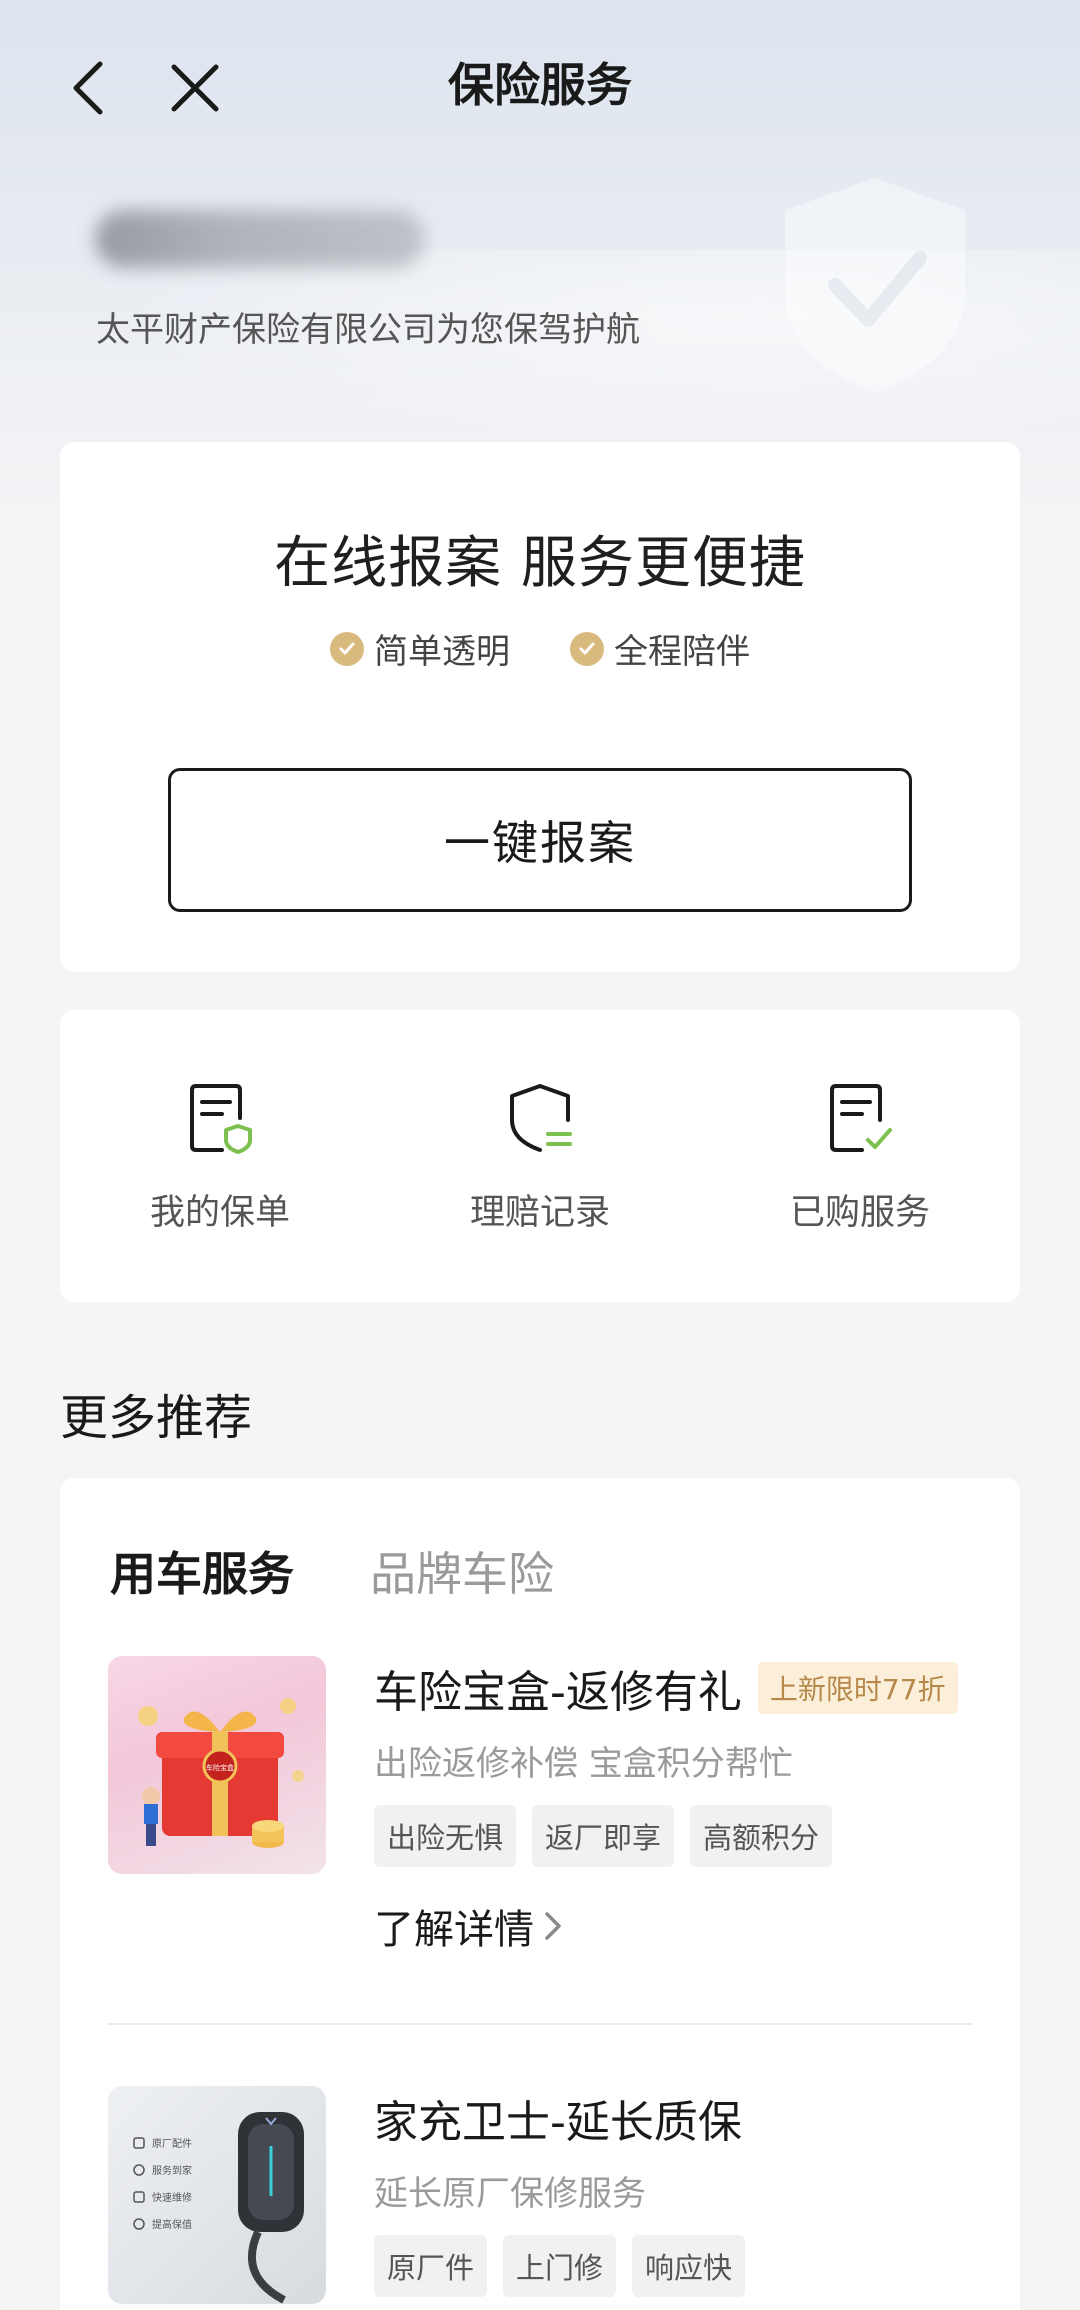  What do you see at coordinates (540, 840) in the screenshot?
I see `one-click-report-button: 一键报案` at bounding box center [540, 840].